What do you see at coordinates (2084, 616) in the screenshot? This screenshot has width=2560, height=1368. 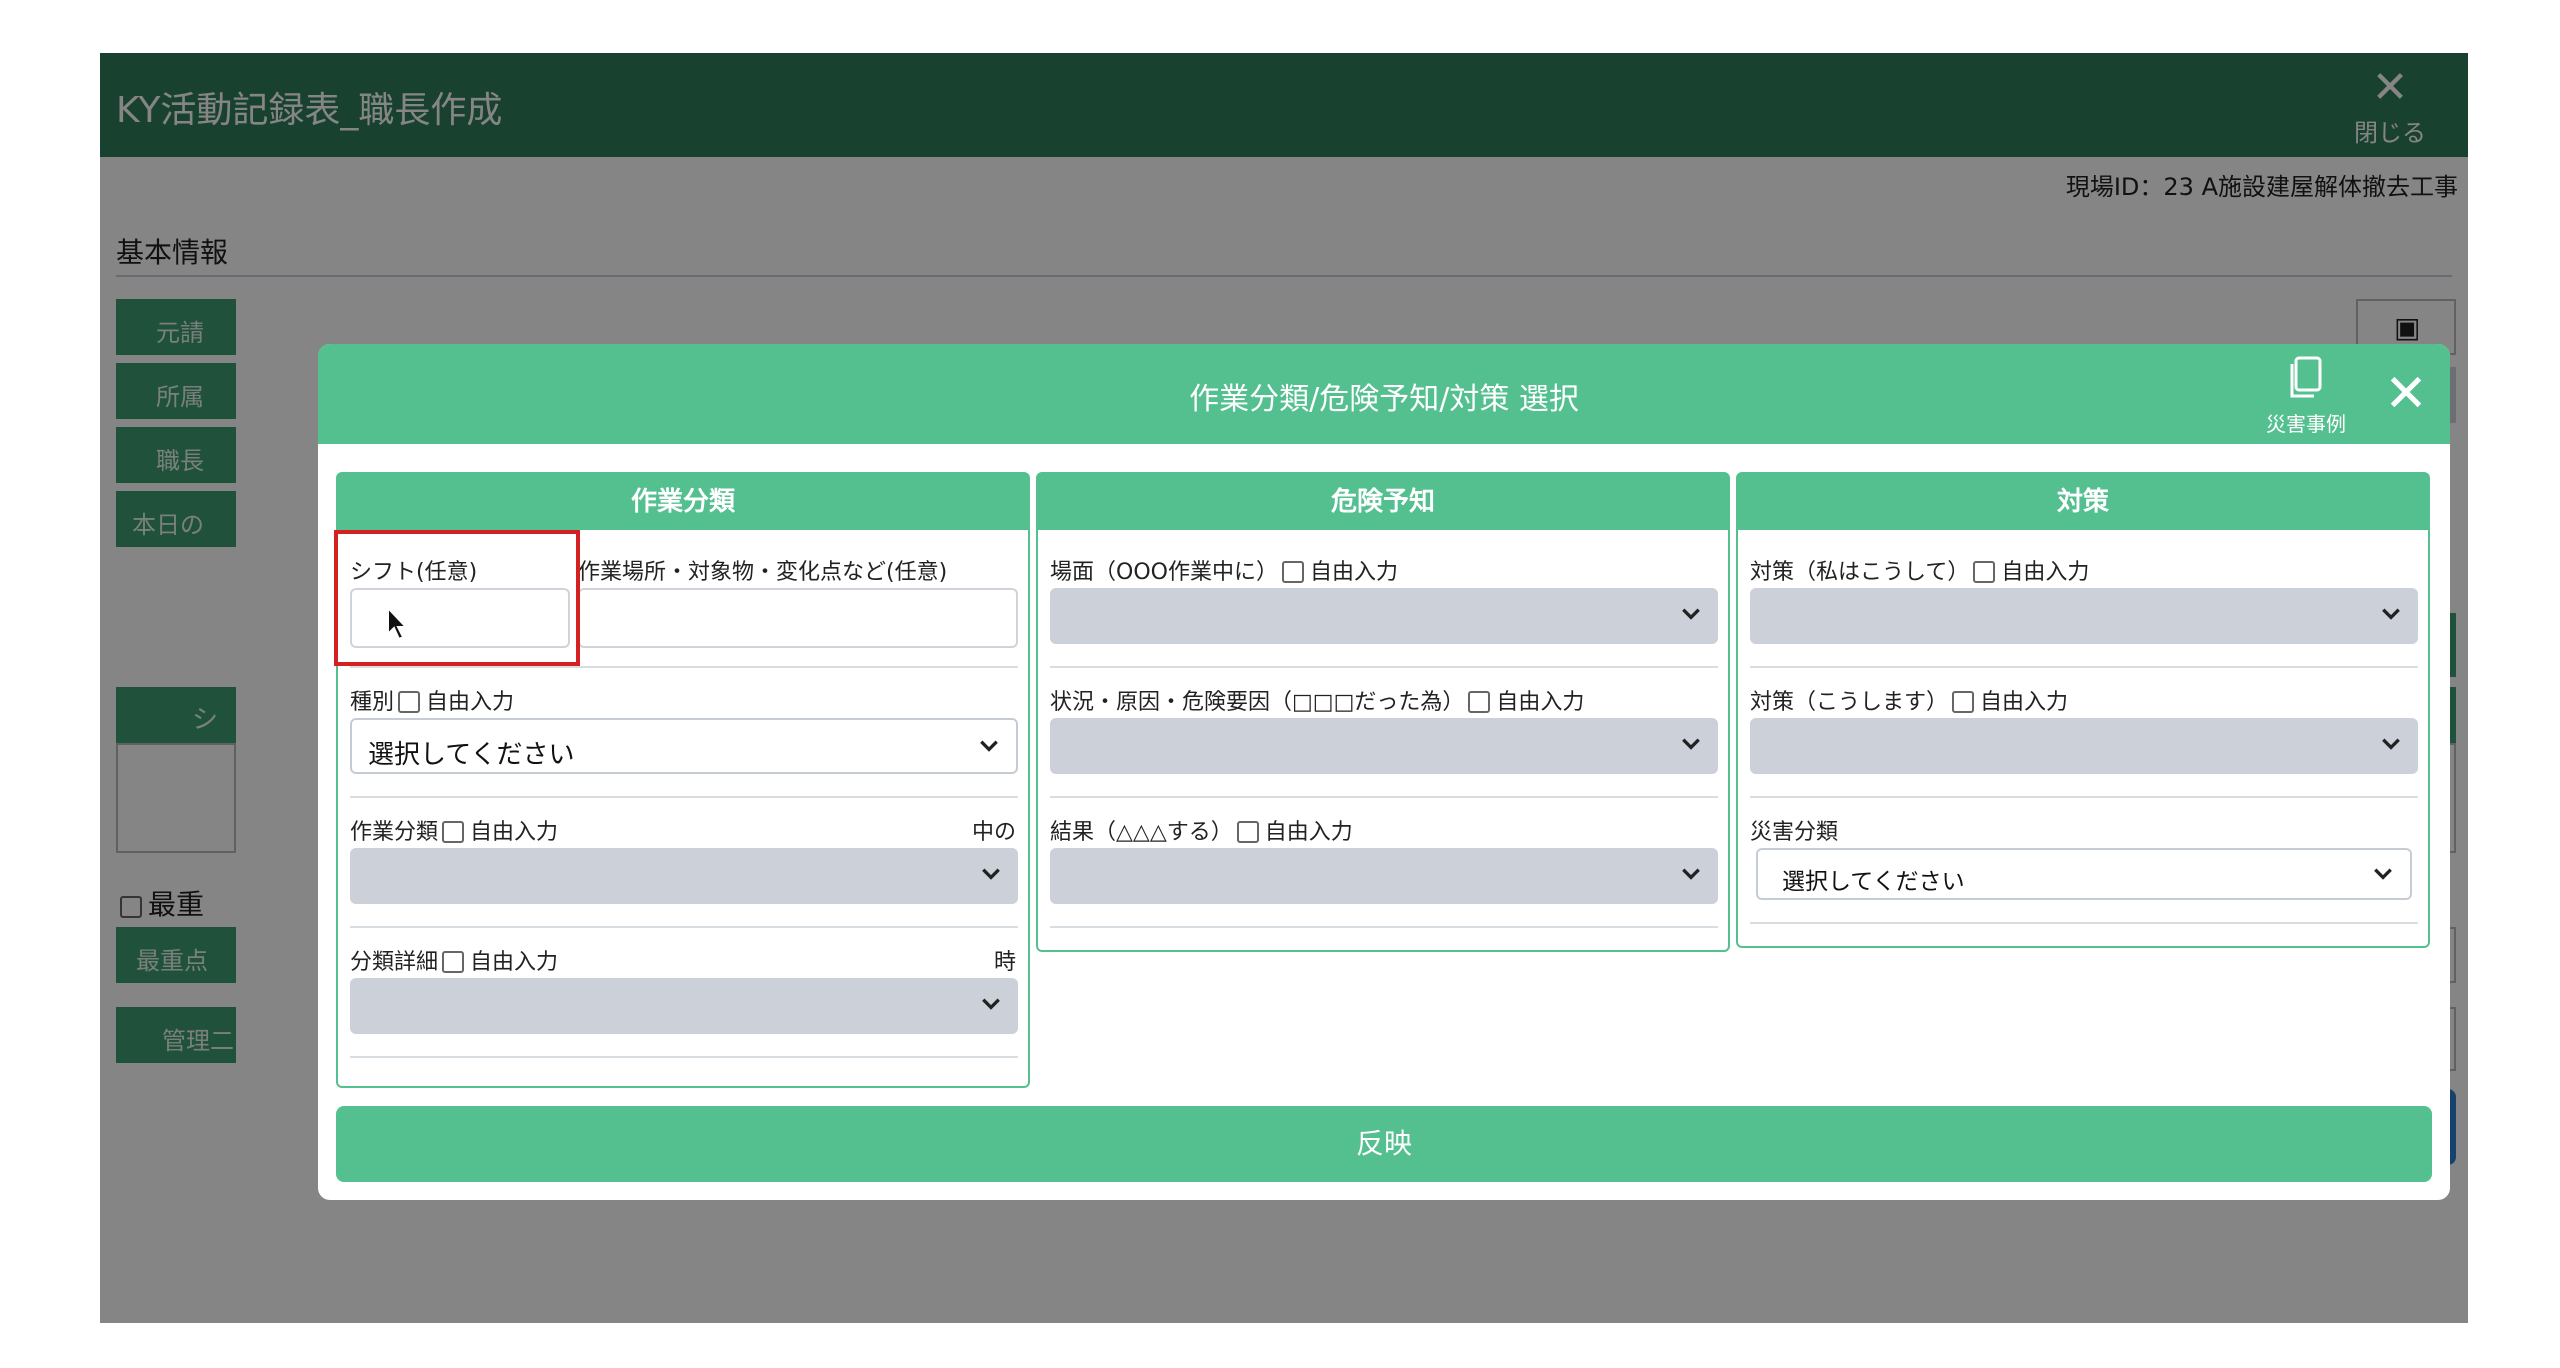 I see `measure1-select` at bounding box center [2084, 616].